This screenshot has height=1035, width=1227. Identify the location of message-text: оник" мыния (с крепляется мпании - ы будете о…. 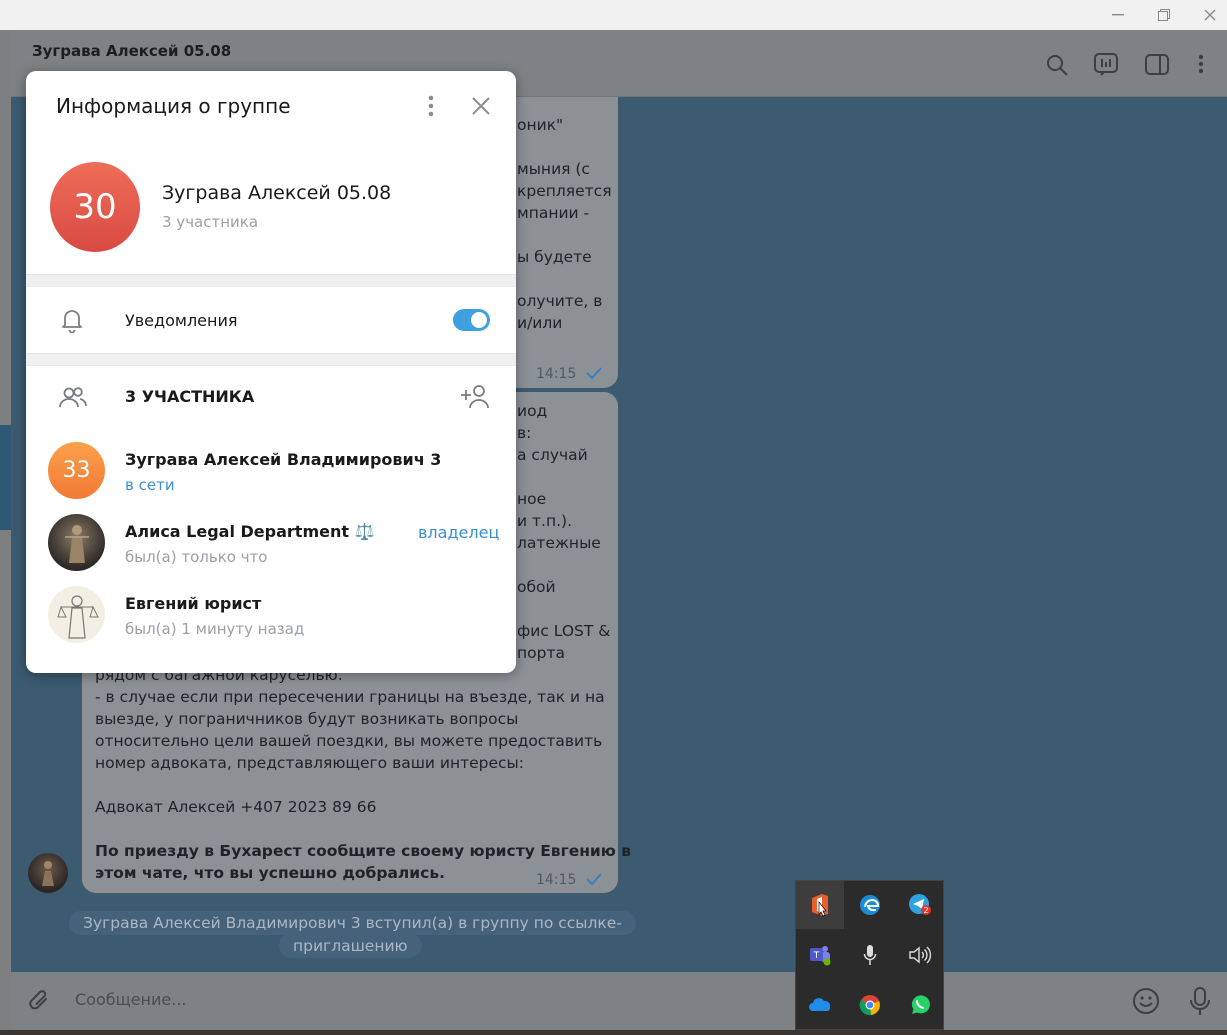
(564, 224).